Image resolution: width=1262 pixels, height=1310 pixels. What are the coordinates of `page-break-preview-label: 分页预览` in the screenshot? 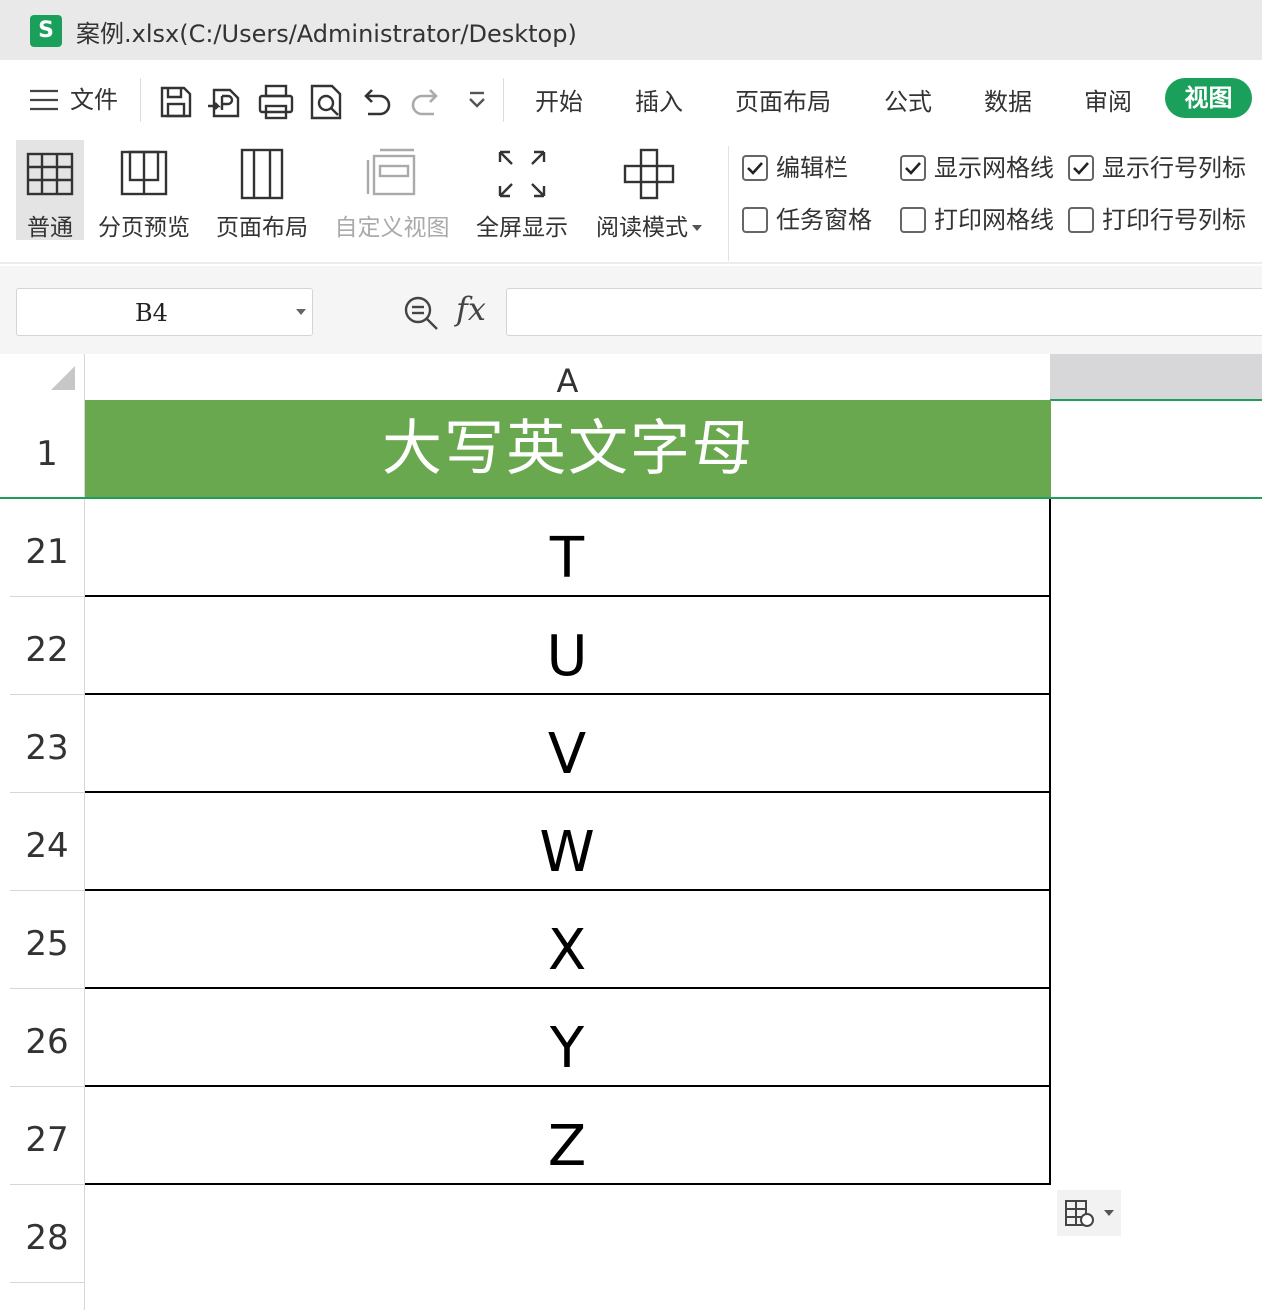 It's located at (144, 228).